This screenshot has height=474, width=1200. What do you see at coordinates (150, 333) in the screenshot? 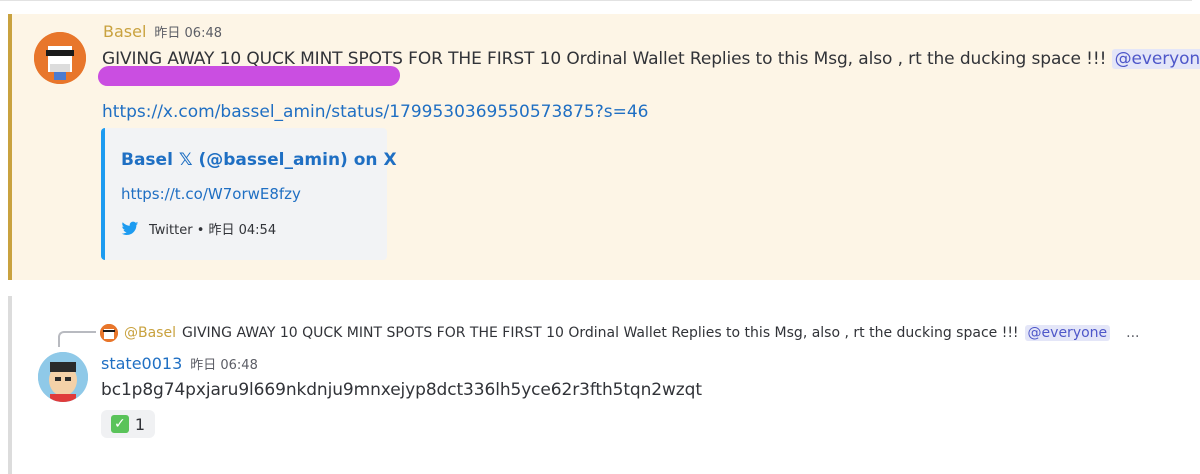
I see `reply-author: @Basel` at bounding box center [150, 333].